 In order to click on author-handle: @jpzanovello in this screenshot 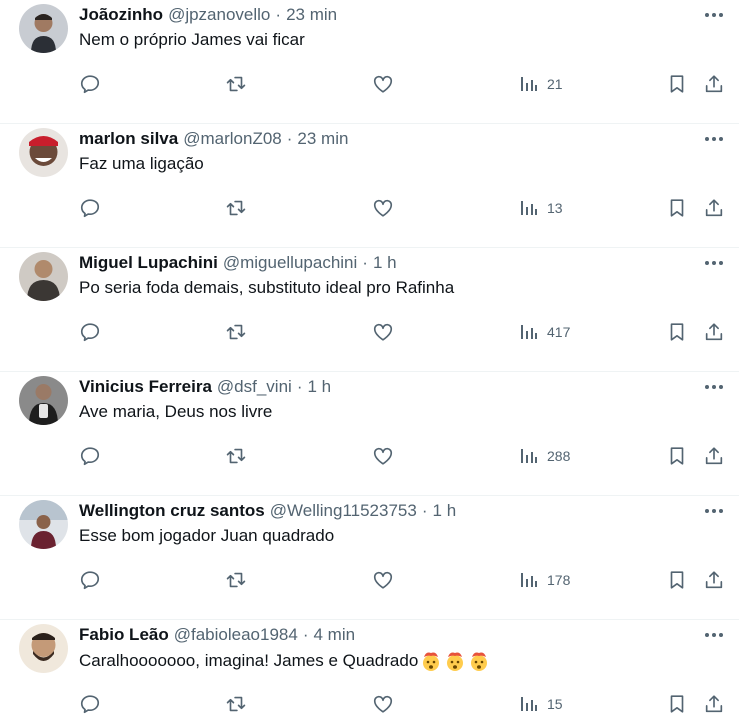, I will do `click(219, 15)`.